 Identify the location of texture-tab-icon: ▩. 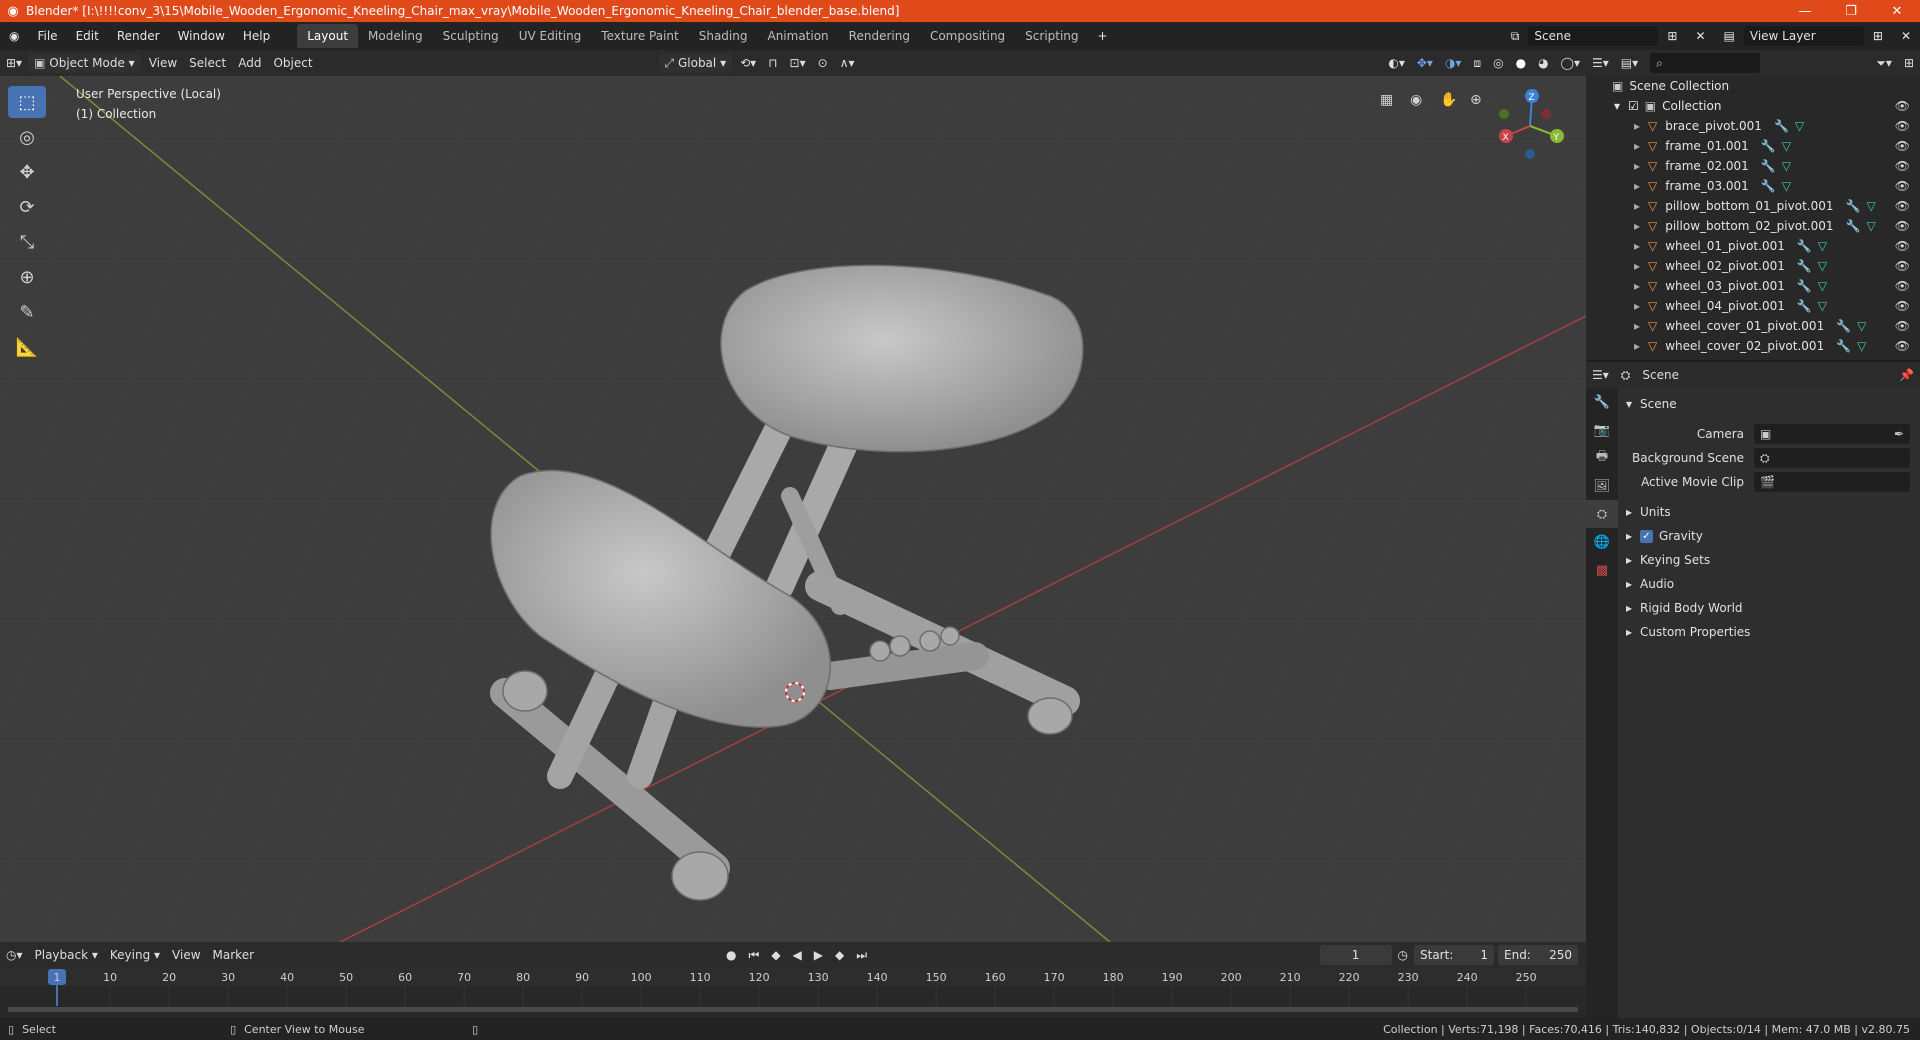
(1602, 570).